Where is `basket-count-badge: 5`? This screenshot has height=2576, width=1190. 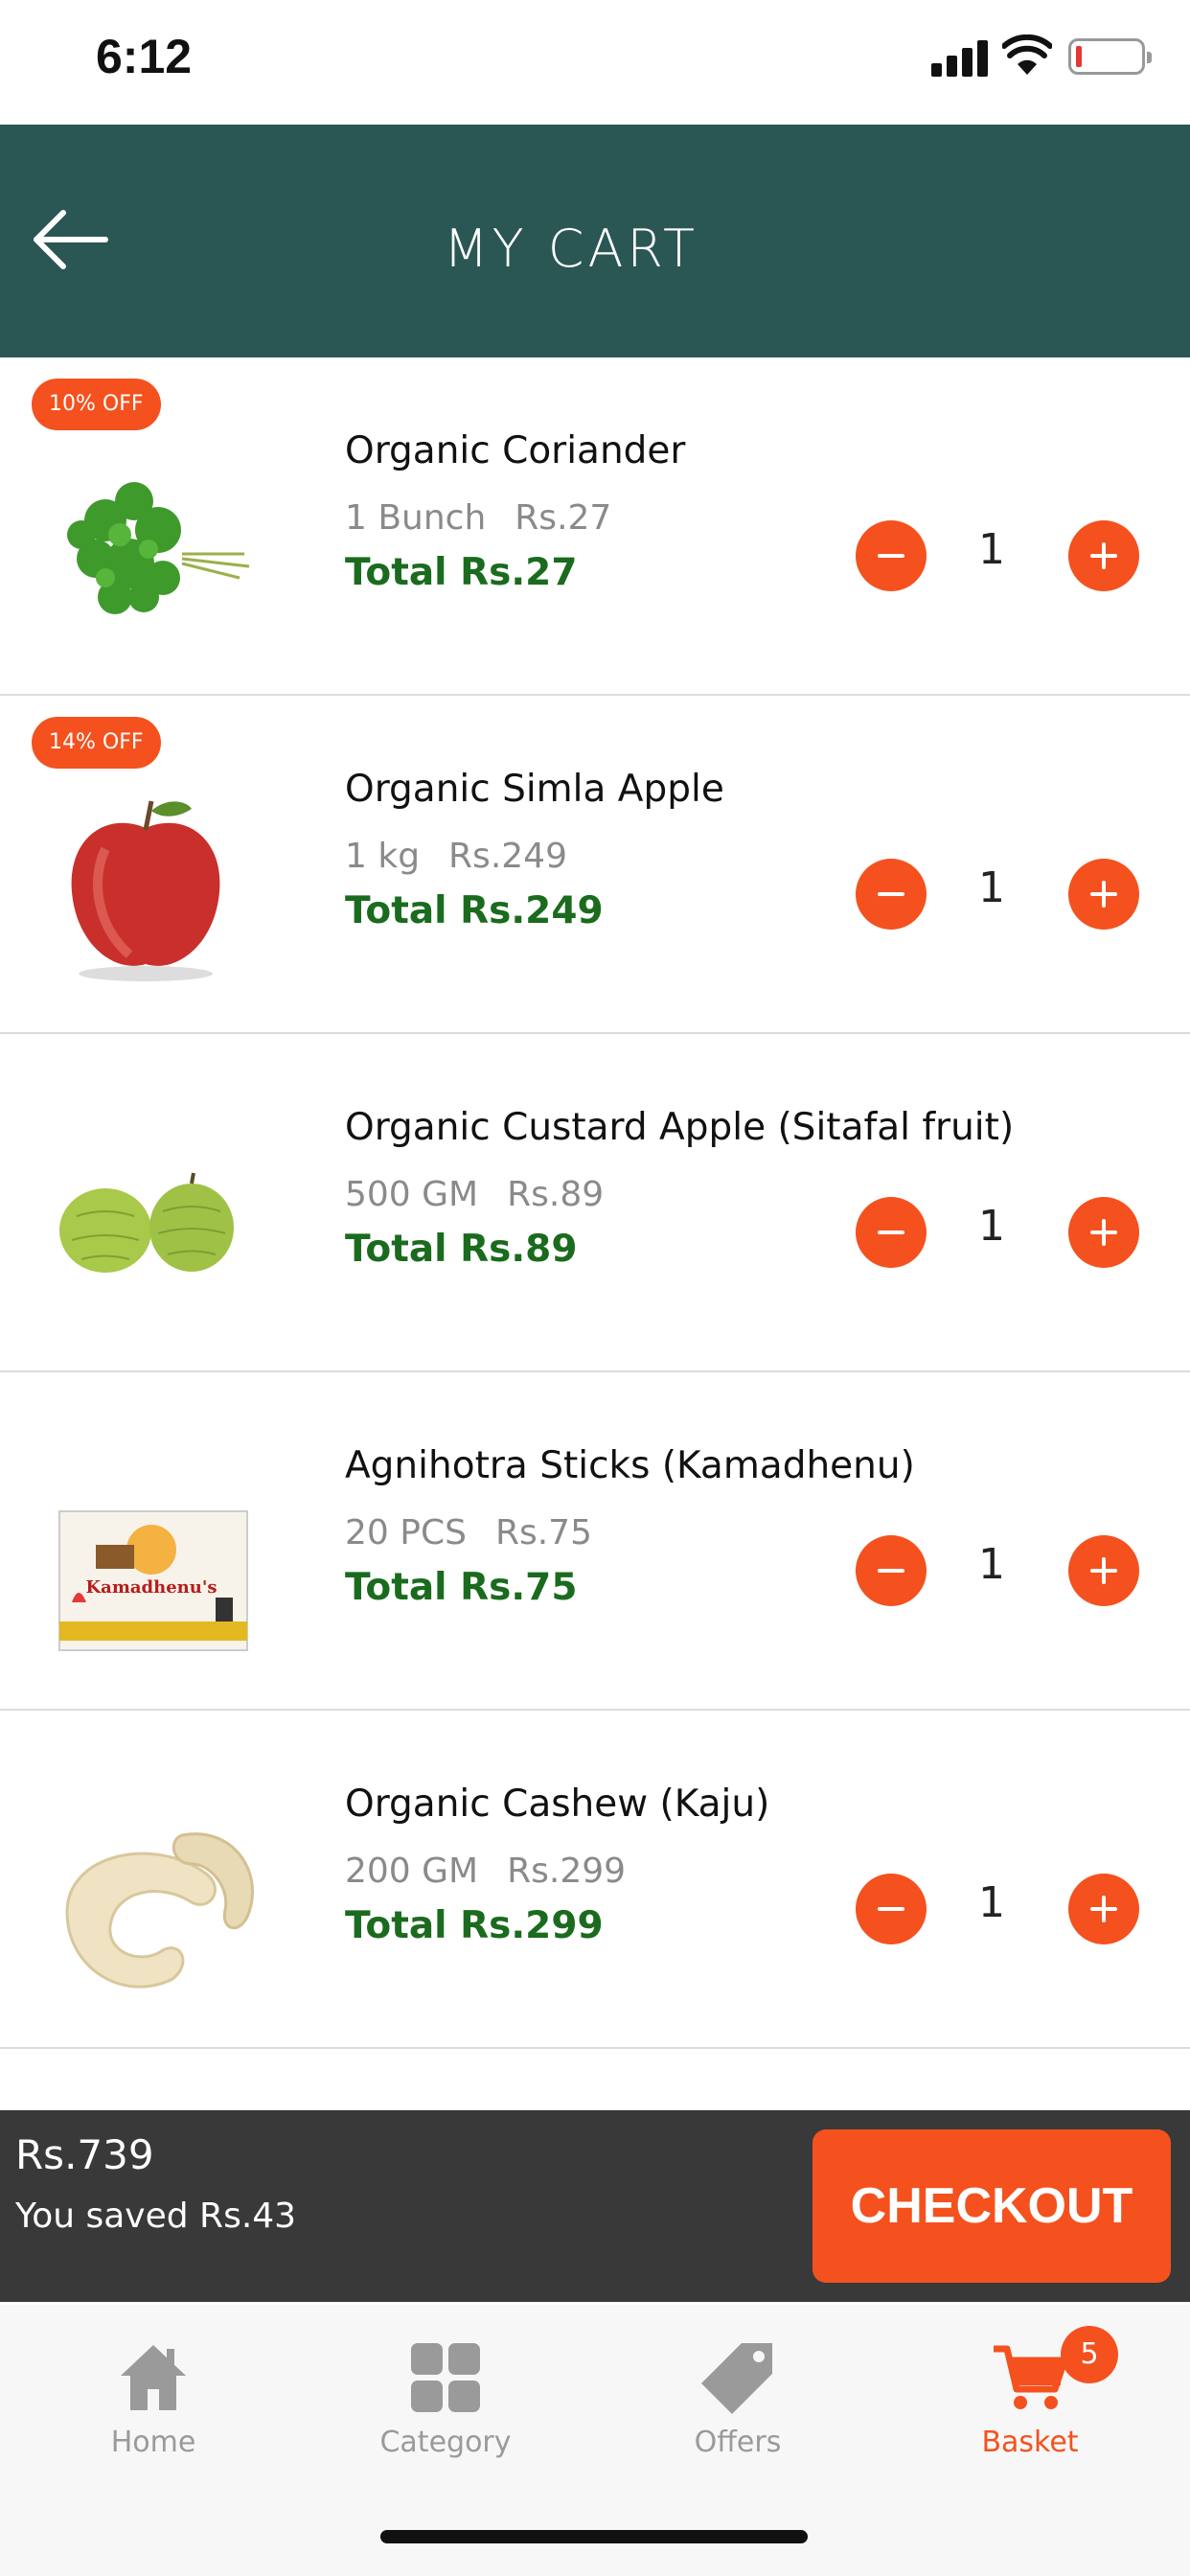 basket-count-badge: 5 is located at coordinates (1090, 2354).